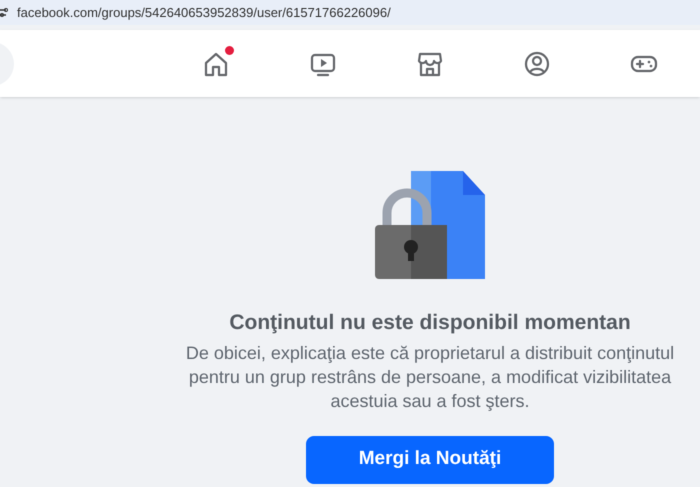 This screenshot has width=700, height=487. Describe the element at coordinates (430, 460) in the screenshot. I see `go-to-news-feed-button: Mergi la Noutăţi` at that location.